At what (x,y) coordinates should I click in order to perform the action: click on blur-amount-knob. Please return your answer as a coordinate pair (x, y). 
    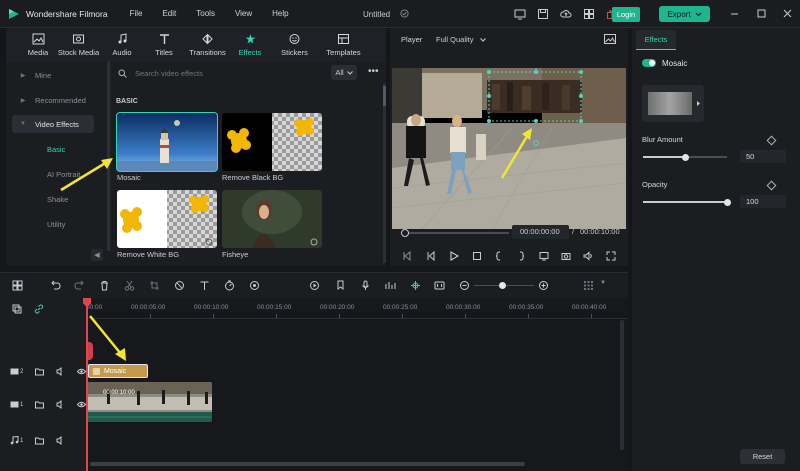
    Looking at the image, I should click on (685, 157).